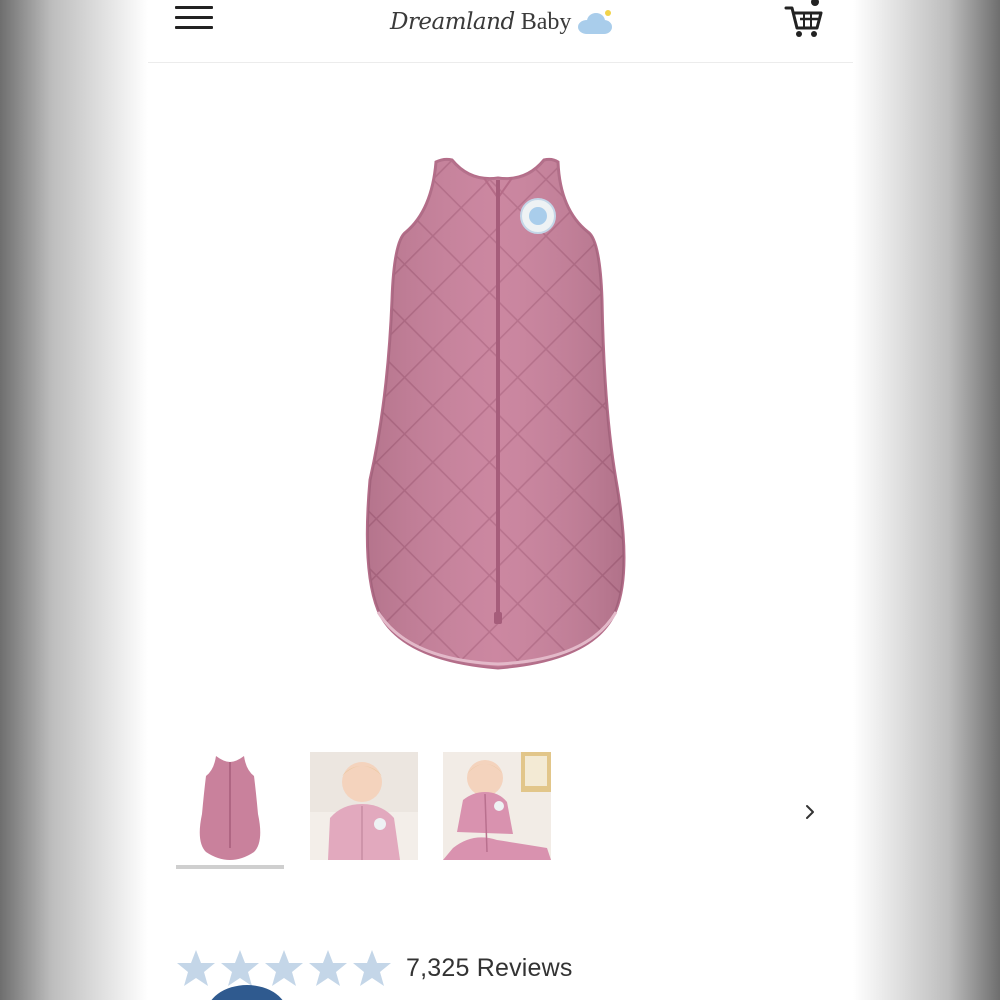  I want to click on review-count: 7,325 Reviews, so click(489, 968).